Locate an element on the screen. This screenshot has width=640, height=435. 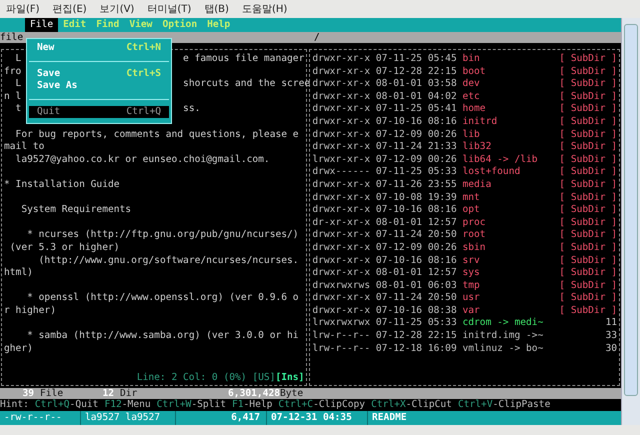
dir-count: 12 is located at coordinates (108, 393).